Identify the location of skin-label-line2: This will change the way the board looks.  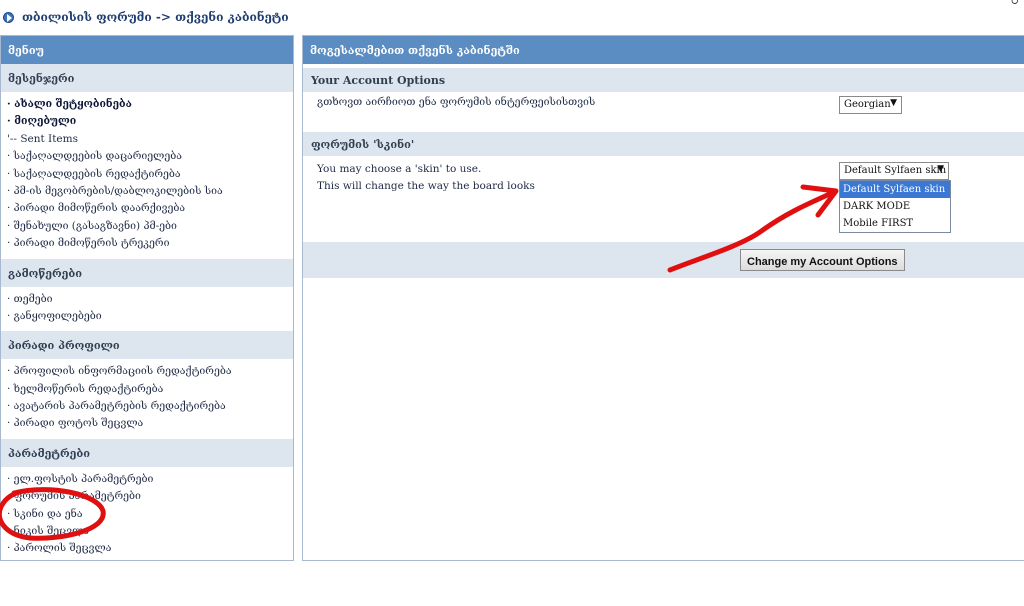
(426, 186).